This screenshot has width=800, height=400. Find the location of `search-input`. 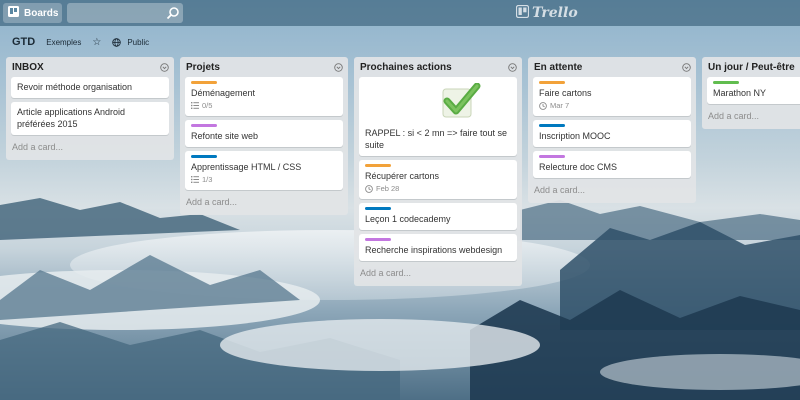

search-input is located at coordinates (119, 13).